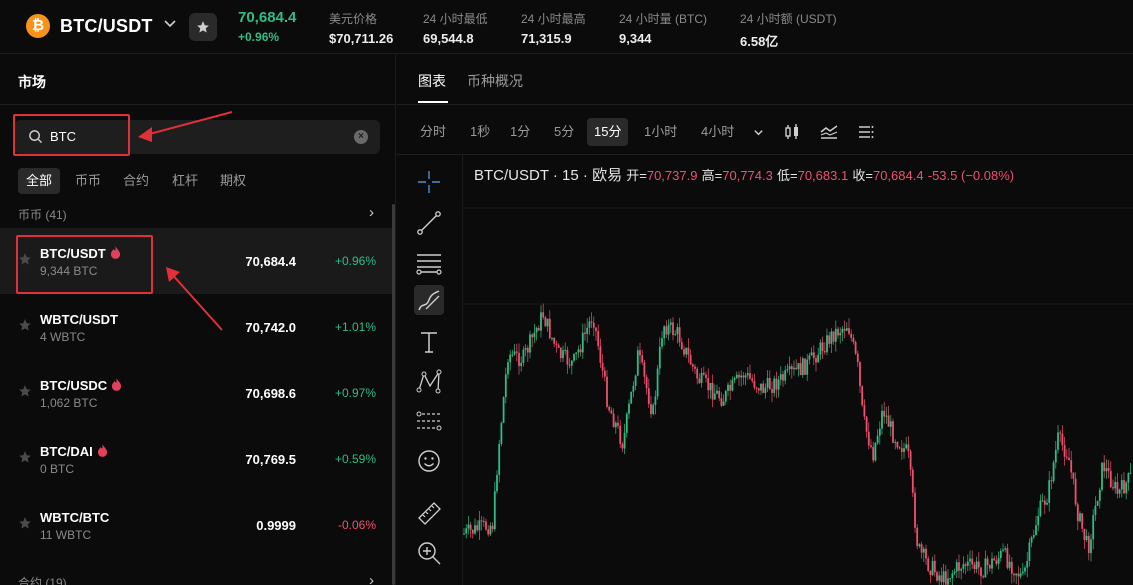 This screenshot has width=1133, height=585. Describe the element at coordinates (429, 421) in the screenshot. I see `fib-icon` at that location.